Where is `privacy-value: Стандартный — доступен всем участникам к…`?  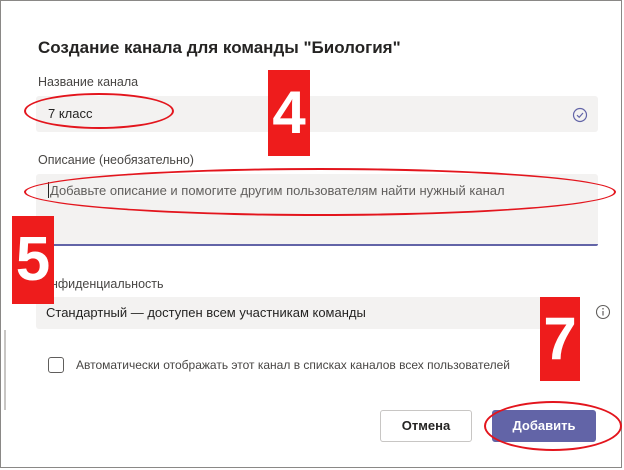 privacy-value: Стандартный — доступен всем участникам к… is located at coordinates (206, 312).